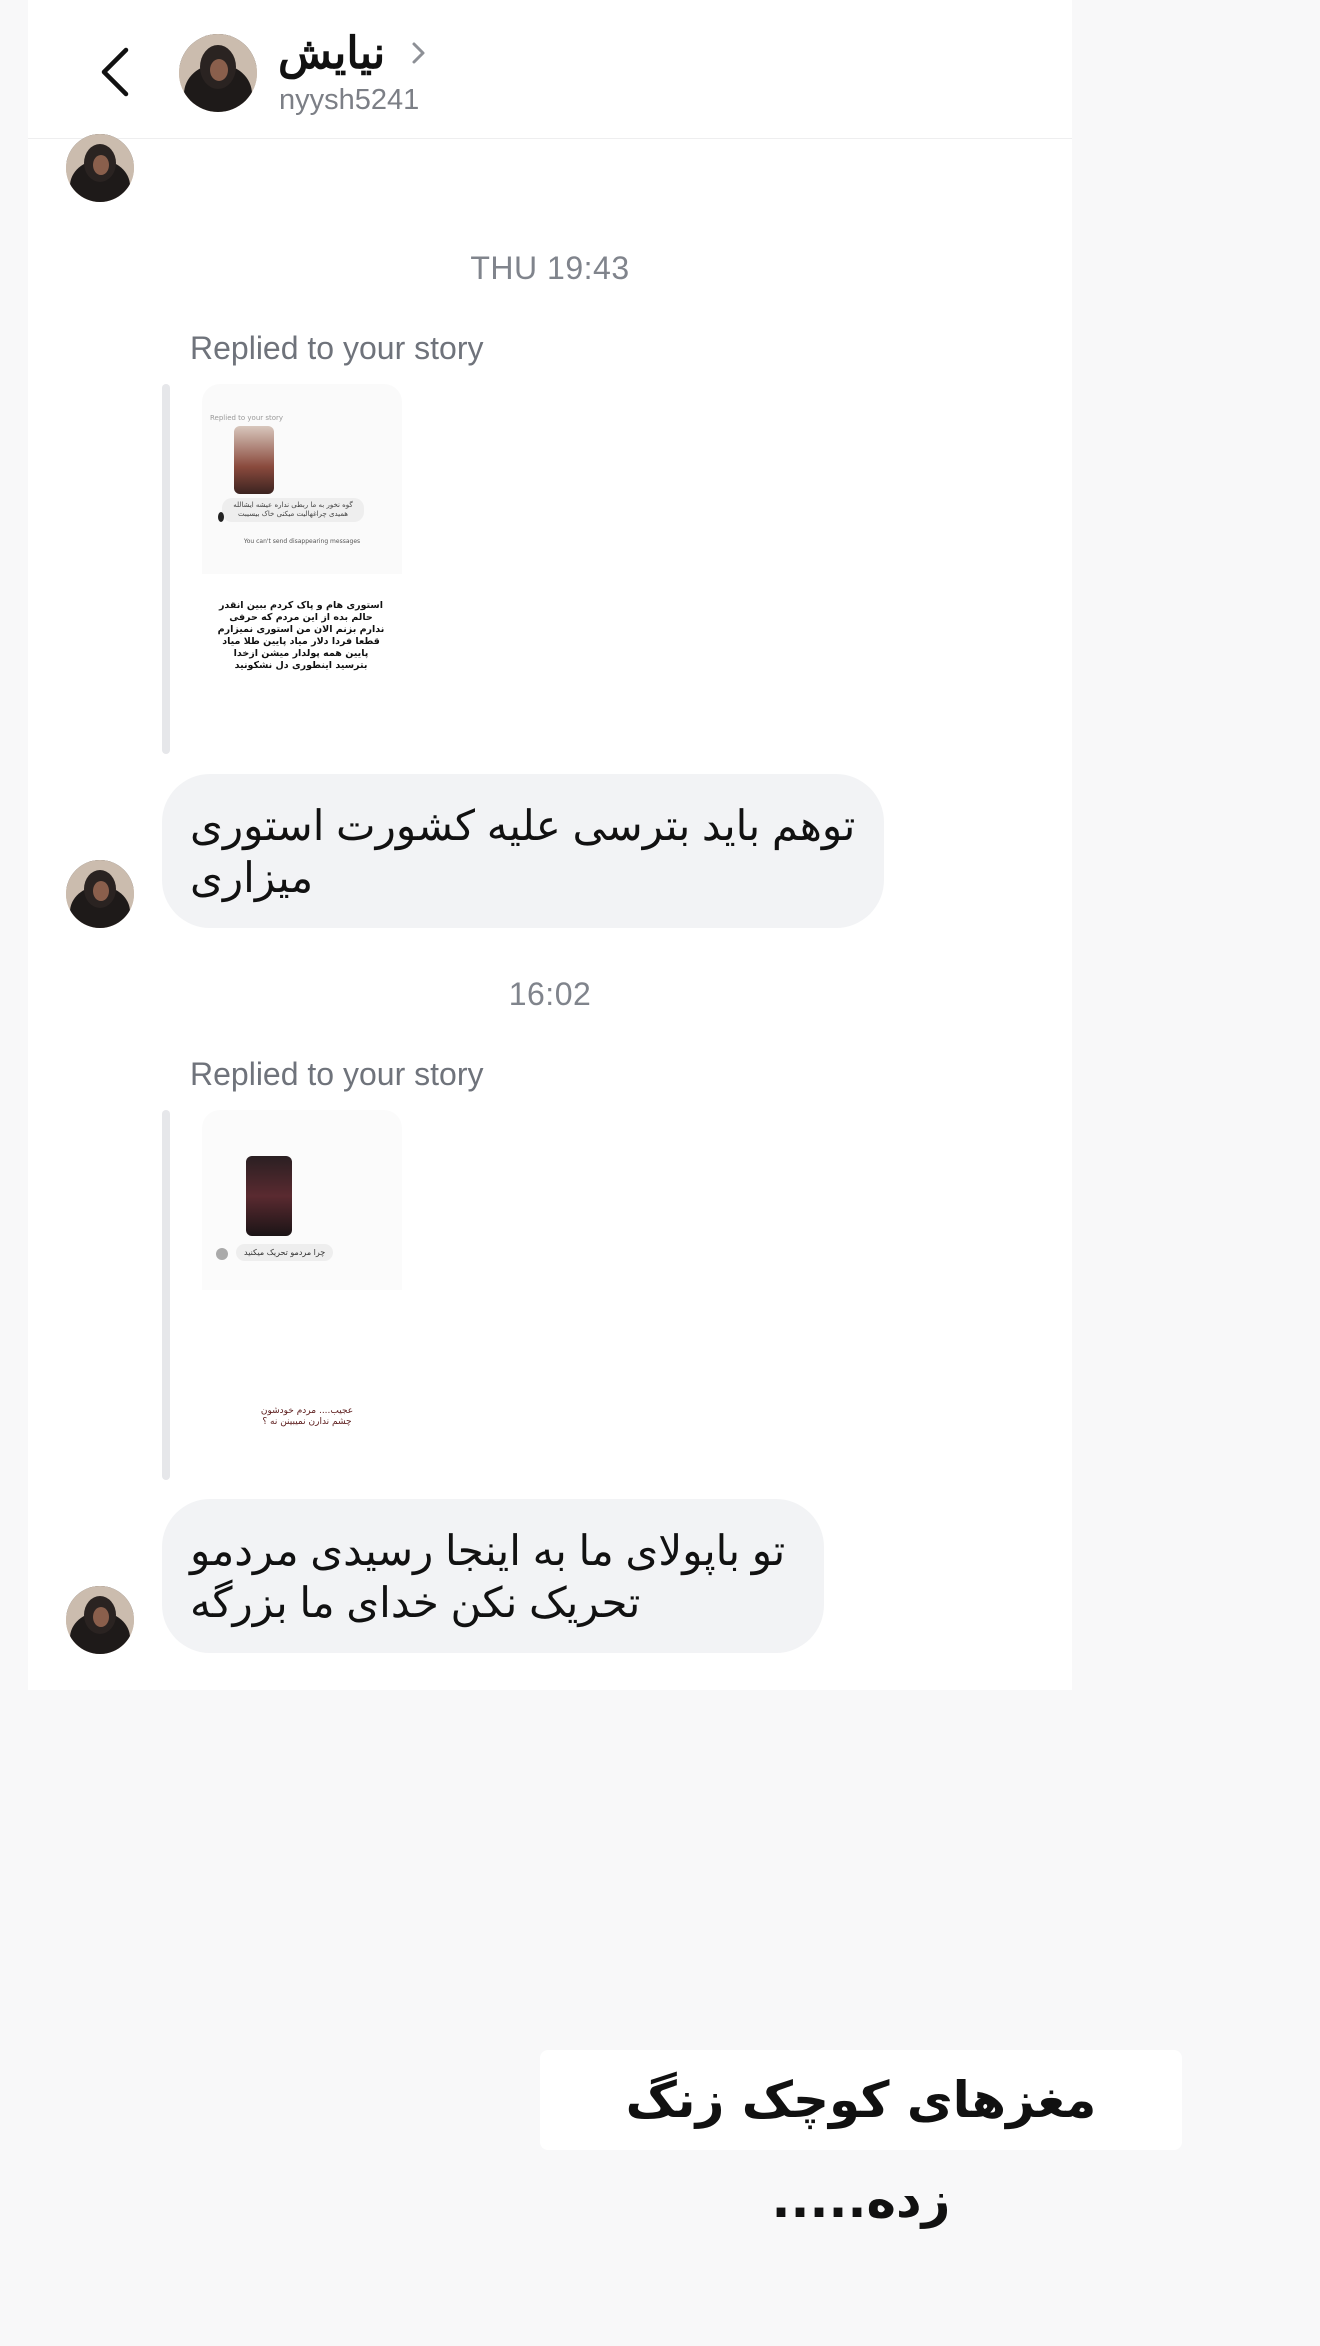 The height and width of the screenshot is (2346, 1320). I want to click on story-screenshot: چرا مردمو تحریک میکنید, so click(302, 1200).